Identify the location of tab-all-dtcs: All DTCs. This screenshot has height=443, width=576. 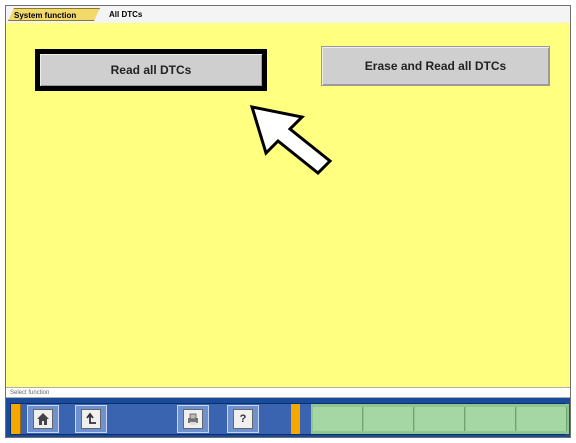
(144, 14).